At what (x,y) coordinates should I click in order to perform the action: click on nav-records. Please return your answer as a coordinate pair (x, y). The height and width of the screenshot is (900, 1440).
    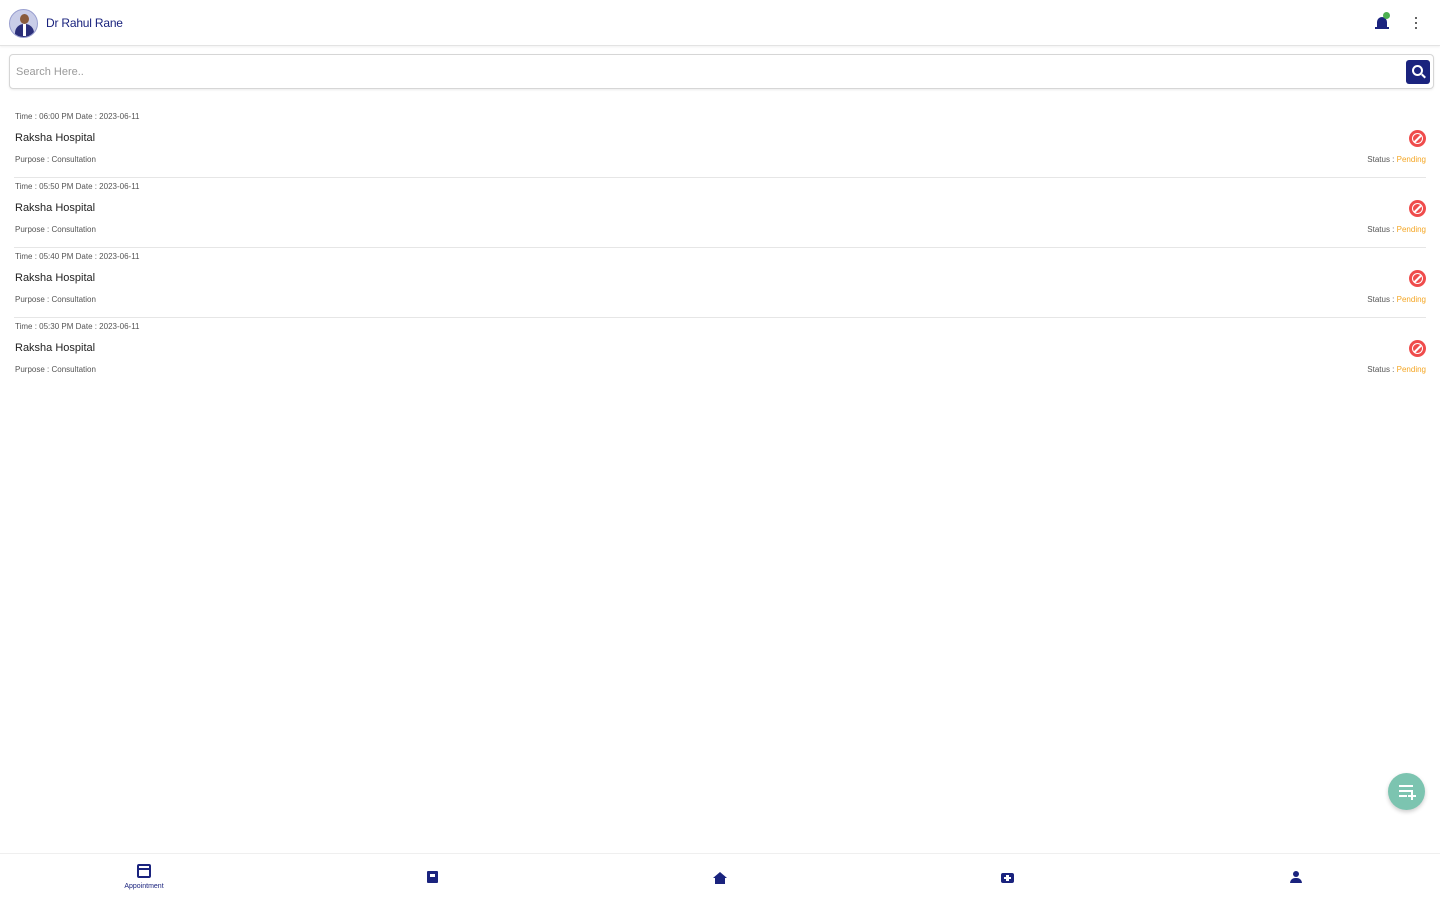
    Looking at the image, I should click on (432, 877).